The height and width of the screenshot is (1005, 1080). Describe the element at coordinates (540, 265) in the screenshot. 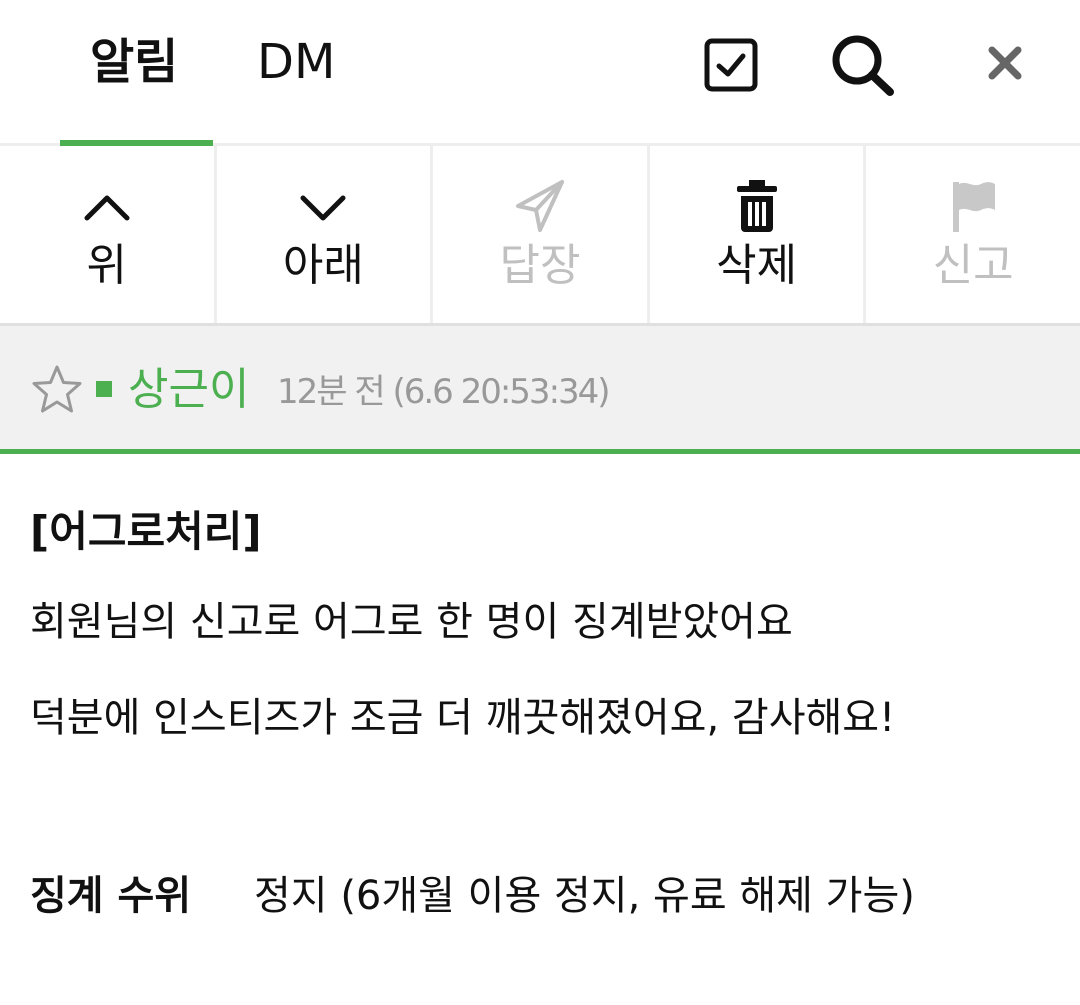

I see `reply-label: 답장` at that location.